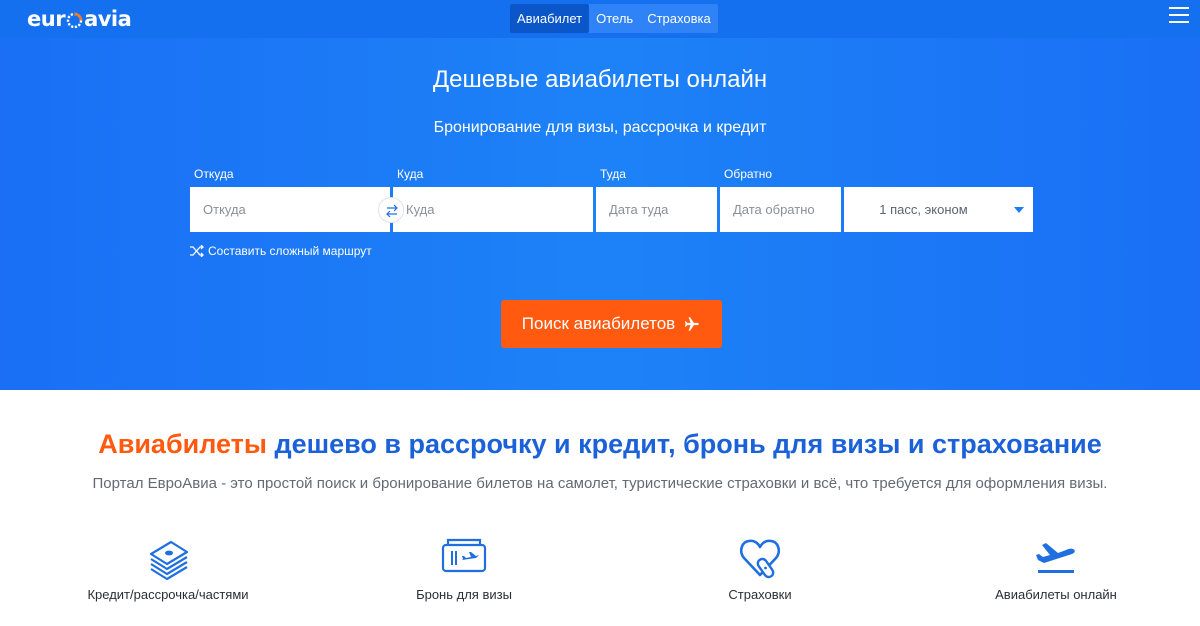 The width and height of the screenshot is (1200, 626). I want to click on depart-date-field: Дата туда, so click(656, 209).